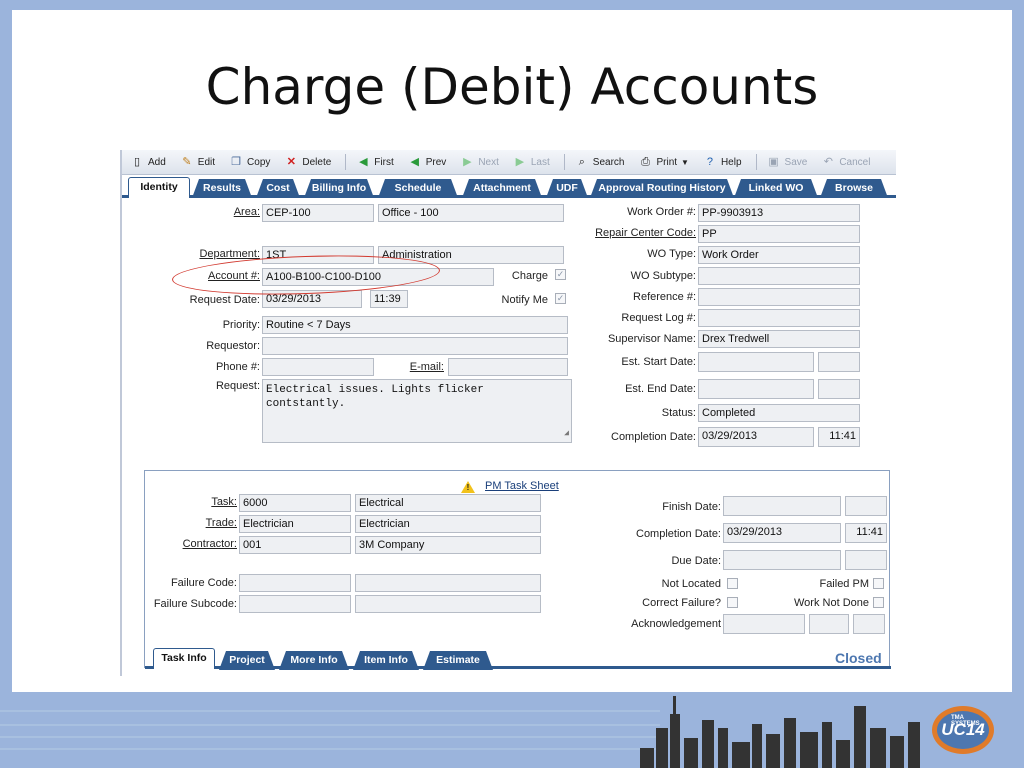 The width and height of the screenshot is (1024, 768). Describe the element at coordinates (211, 254) in the screenshot. I see `department-label: Department:` at that location.